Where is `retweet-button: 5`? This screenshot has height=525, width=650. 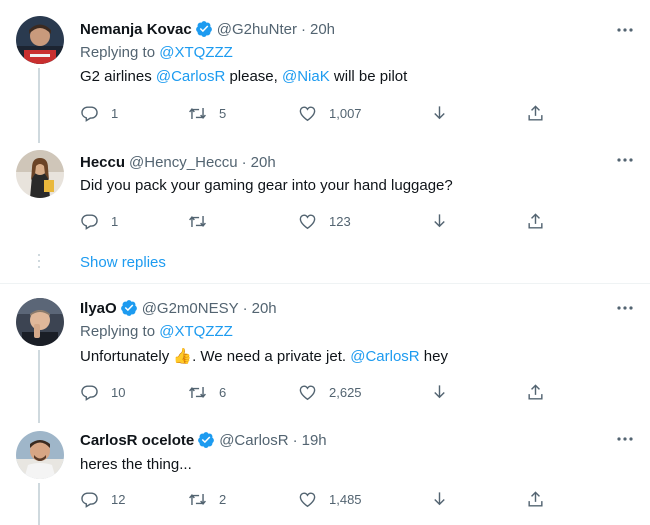 retweet-button: 5 is located at coordinates (207, 113).